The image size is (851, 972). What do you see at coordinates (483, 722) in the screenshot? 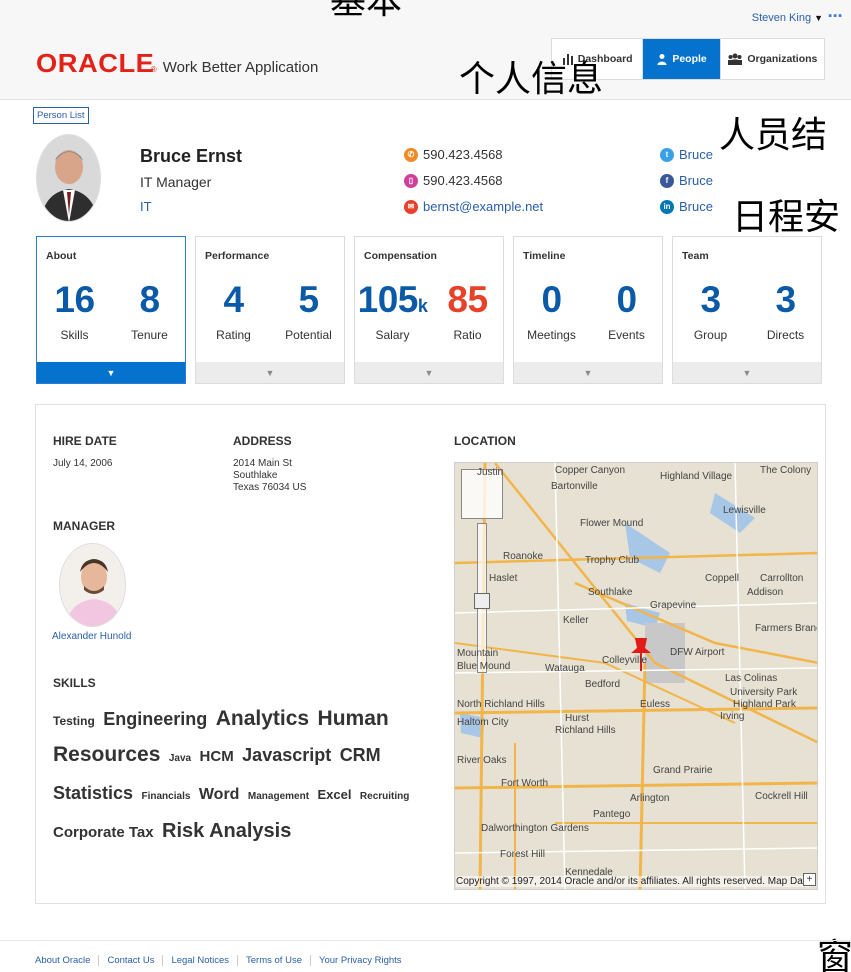
I see `map-place: Haltom City` at bounding box center [483, 722].